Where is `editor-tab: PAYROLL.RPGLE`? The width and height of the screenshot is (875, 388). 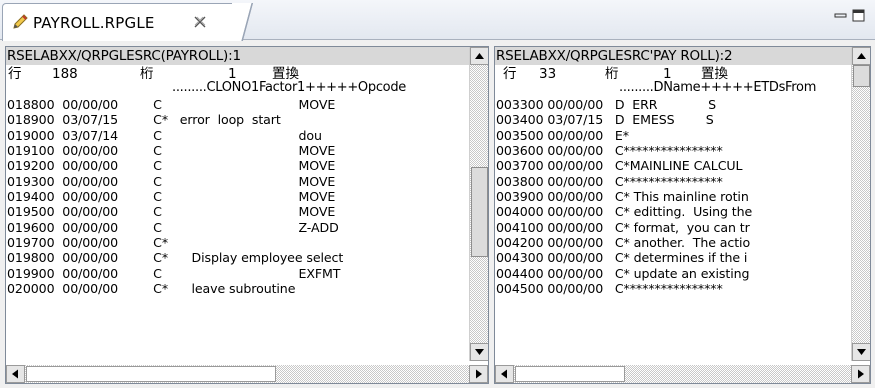
editor-tab: PAYROLL.RPGLE is located at coordinates (120, 22).